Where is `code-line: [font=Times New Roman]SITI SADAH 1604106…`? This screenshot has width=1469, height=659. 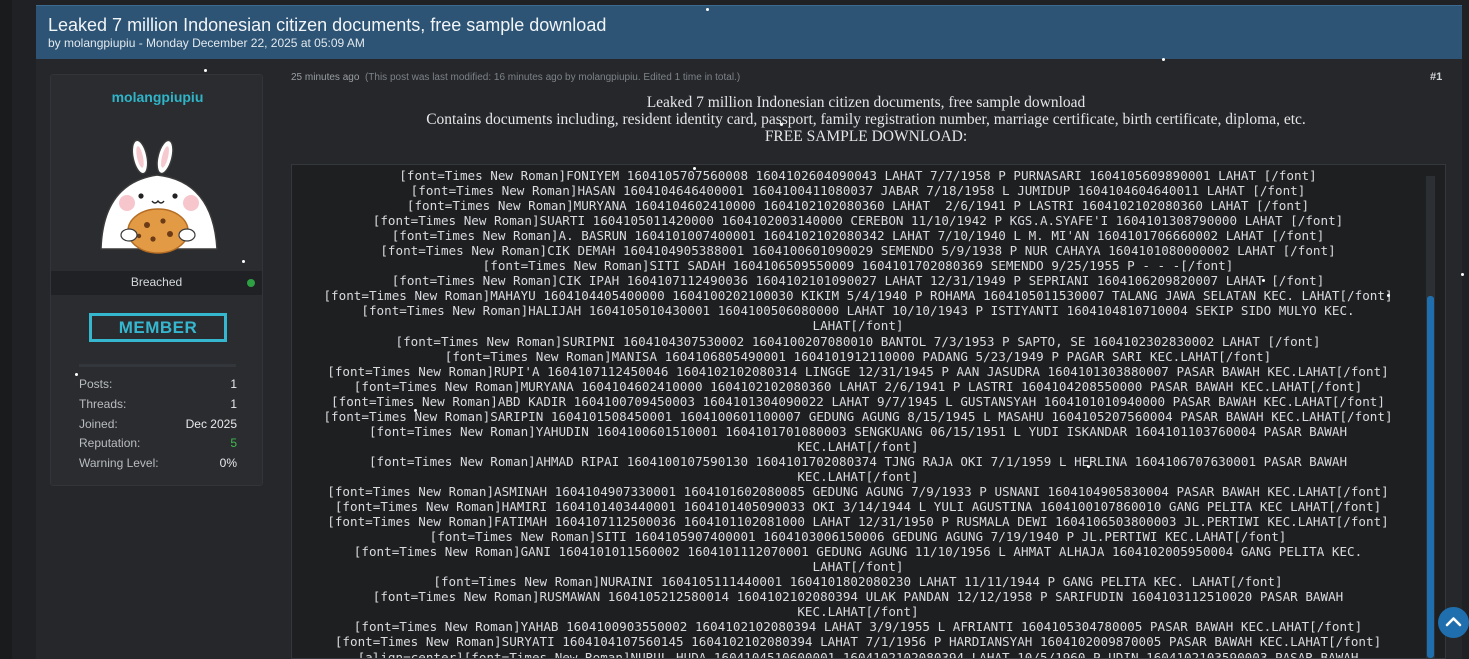 code-line: [font=Times New Roman]SITI SADAH 1604106… is located at coordinates (858, 266).